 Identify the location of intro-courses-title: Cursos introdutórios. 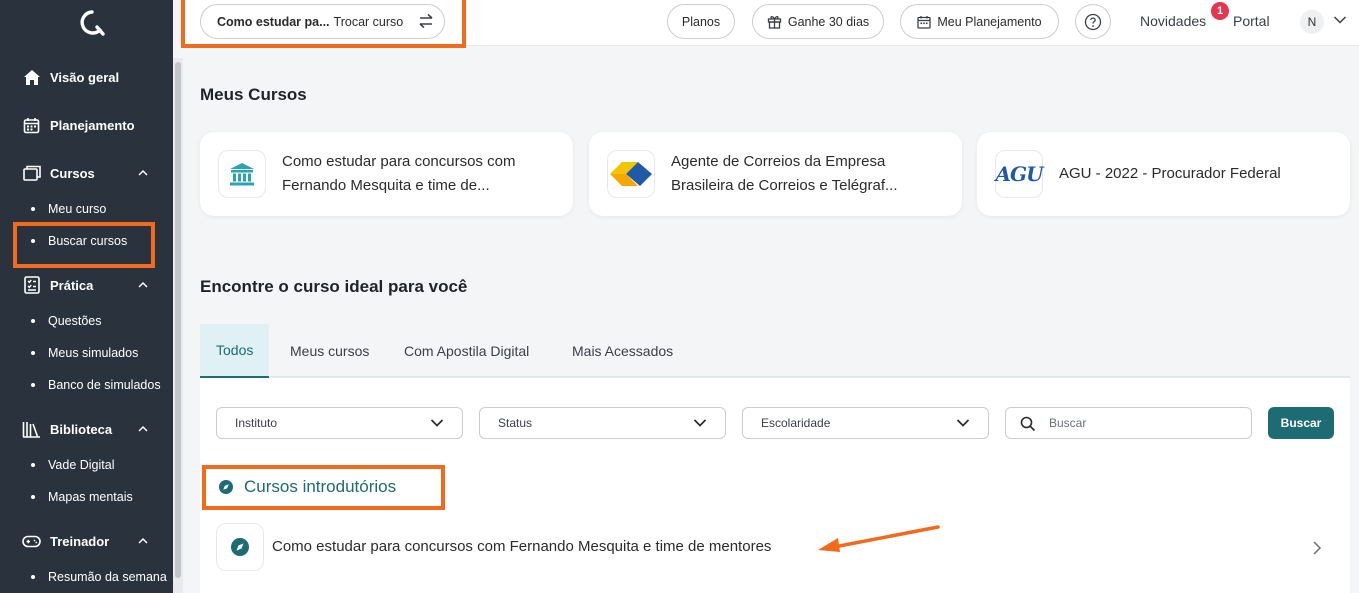
(320, 486).